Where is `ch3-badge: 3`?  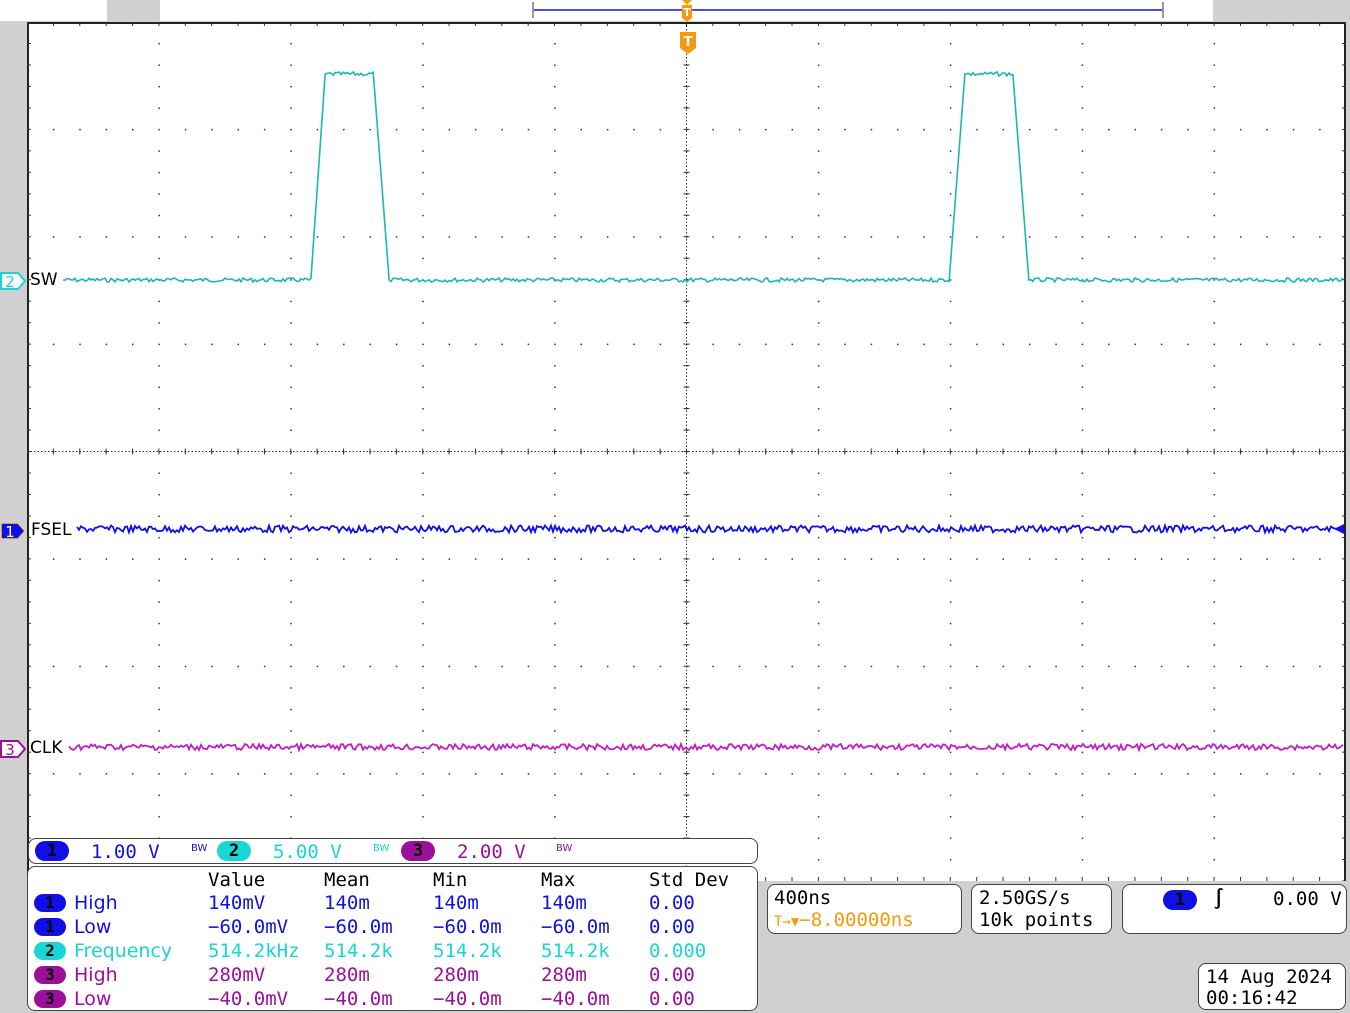
ch3-badge: 3 is located at coordinates (418, 851).